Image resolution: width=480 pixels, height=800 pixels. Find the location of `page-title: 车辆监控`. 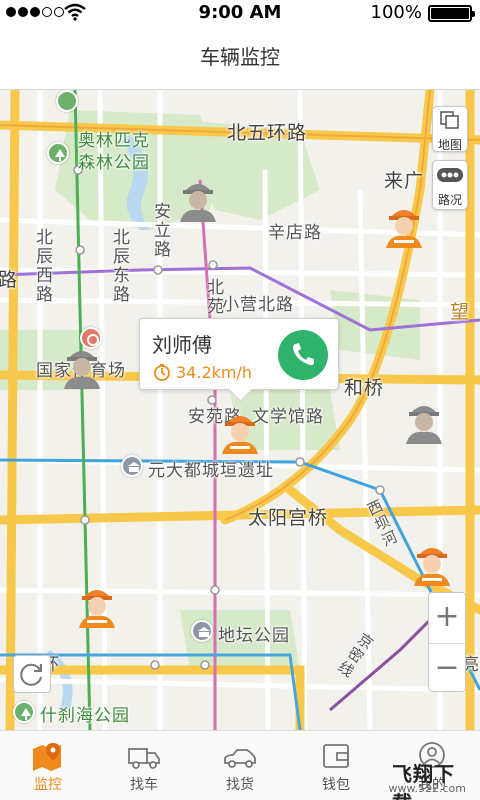

page-title: 车辆监控 is located at coordinates (240, 57).